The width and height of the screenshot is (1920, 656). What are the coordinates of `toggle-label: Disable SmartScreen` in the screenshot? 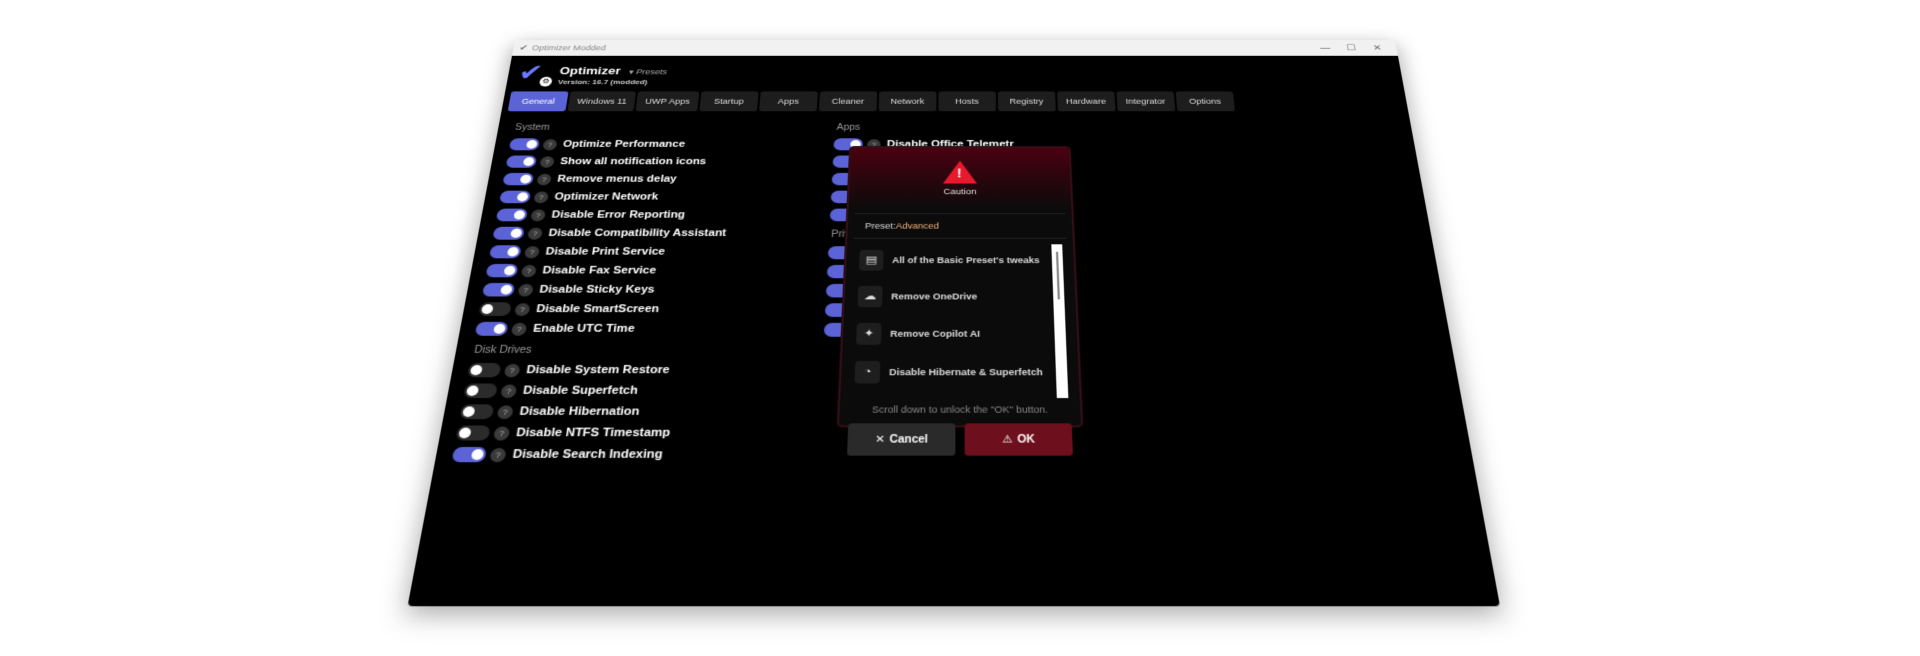 It's located at (597, 309).